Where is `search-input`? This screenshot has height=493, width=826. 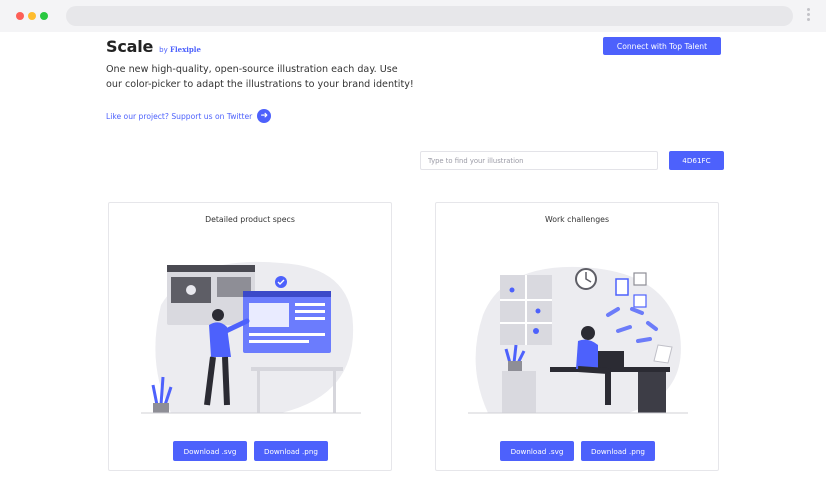
search-input is located at coordinates (539, 160).